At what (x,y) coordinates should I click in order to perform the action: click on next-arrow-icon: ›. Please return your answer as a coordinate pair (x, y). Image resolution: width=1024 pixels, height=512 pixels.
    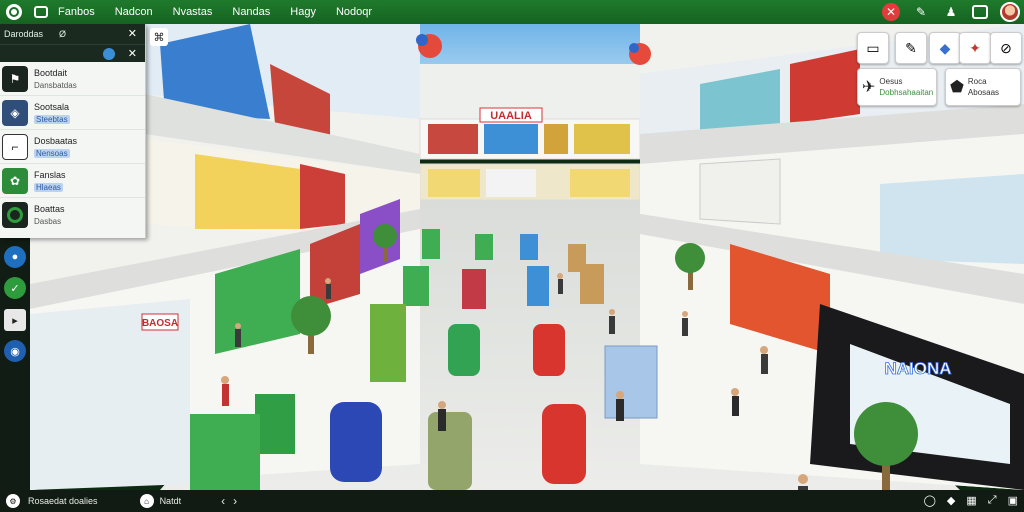
    Looking at the image, I should click on (235, 501).